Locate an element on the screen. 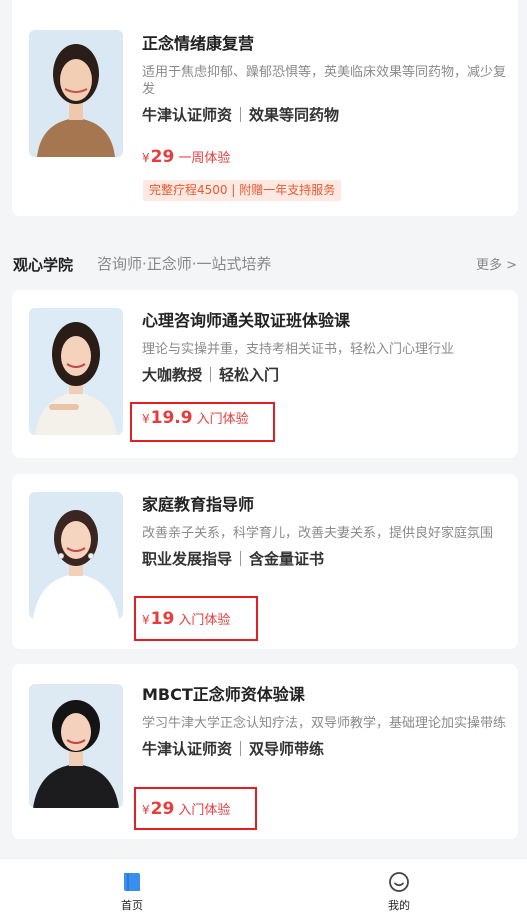 The image size is (527, 915). book-icon is located at coordinates (132, 882).